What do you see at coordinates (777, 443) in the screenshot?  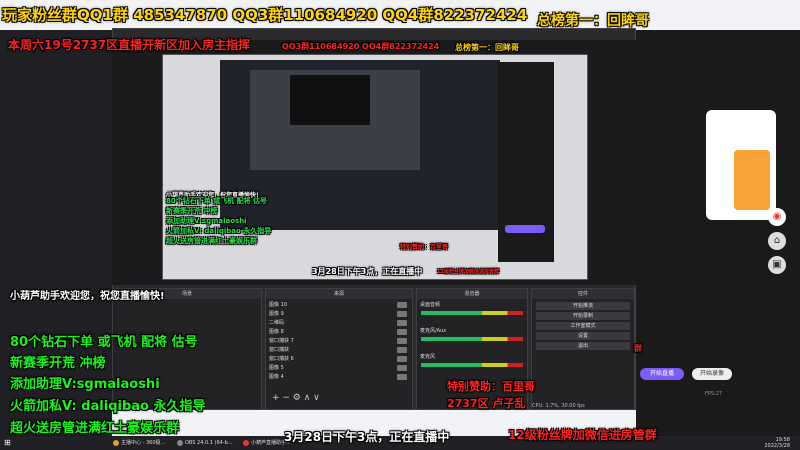 I see `taskbar-clock: 19:58 2022/3/28` at bounding box center [777, 443].